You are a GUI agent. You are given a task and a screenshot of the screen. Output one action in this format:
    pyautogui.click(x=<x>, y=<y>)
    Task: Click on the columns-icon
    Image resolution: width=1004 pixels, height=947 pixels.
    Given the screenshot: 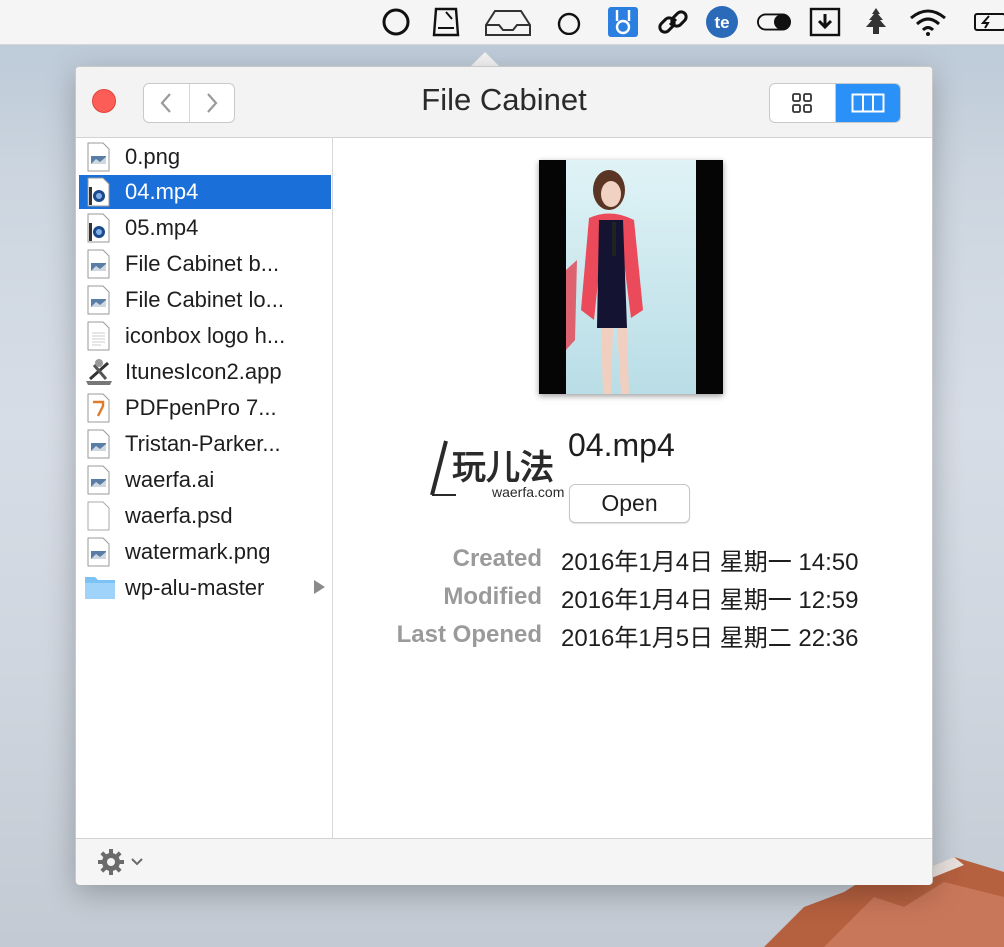 What is the action you would take?
    pyautogui.click(x=868, y=103)
    